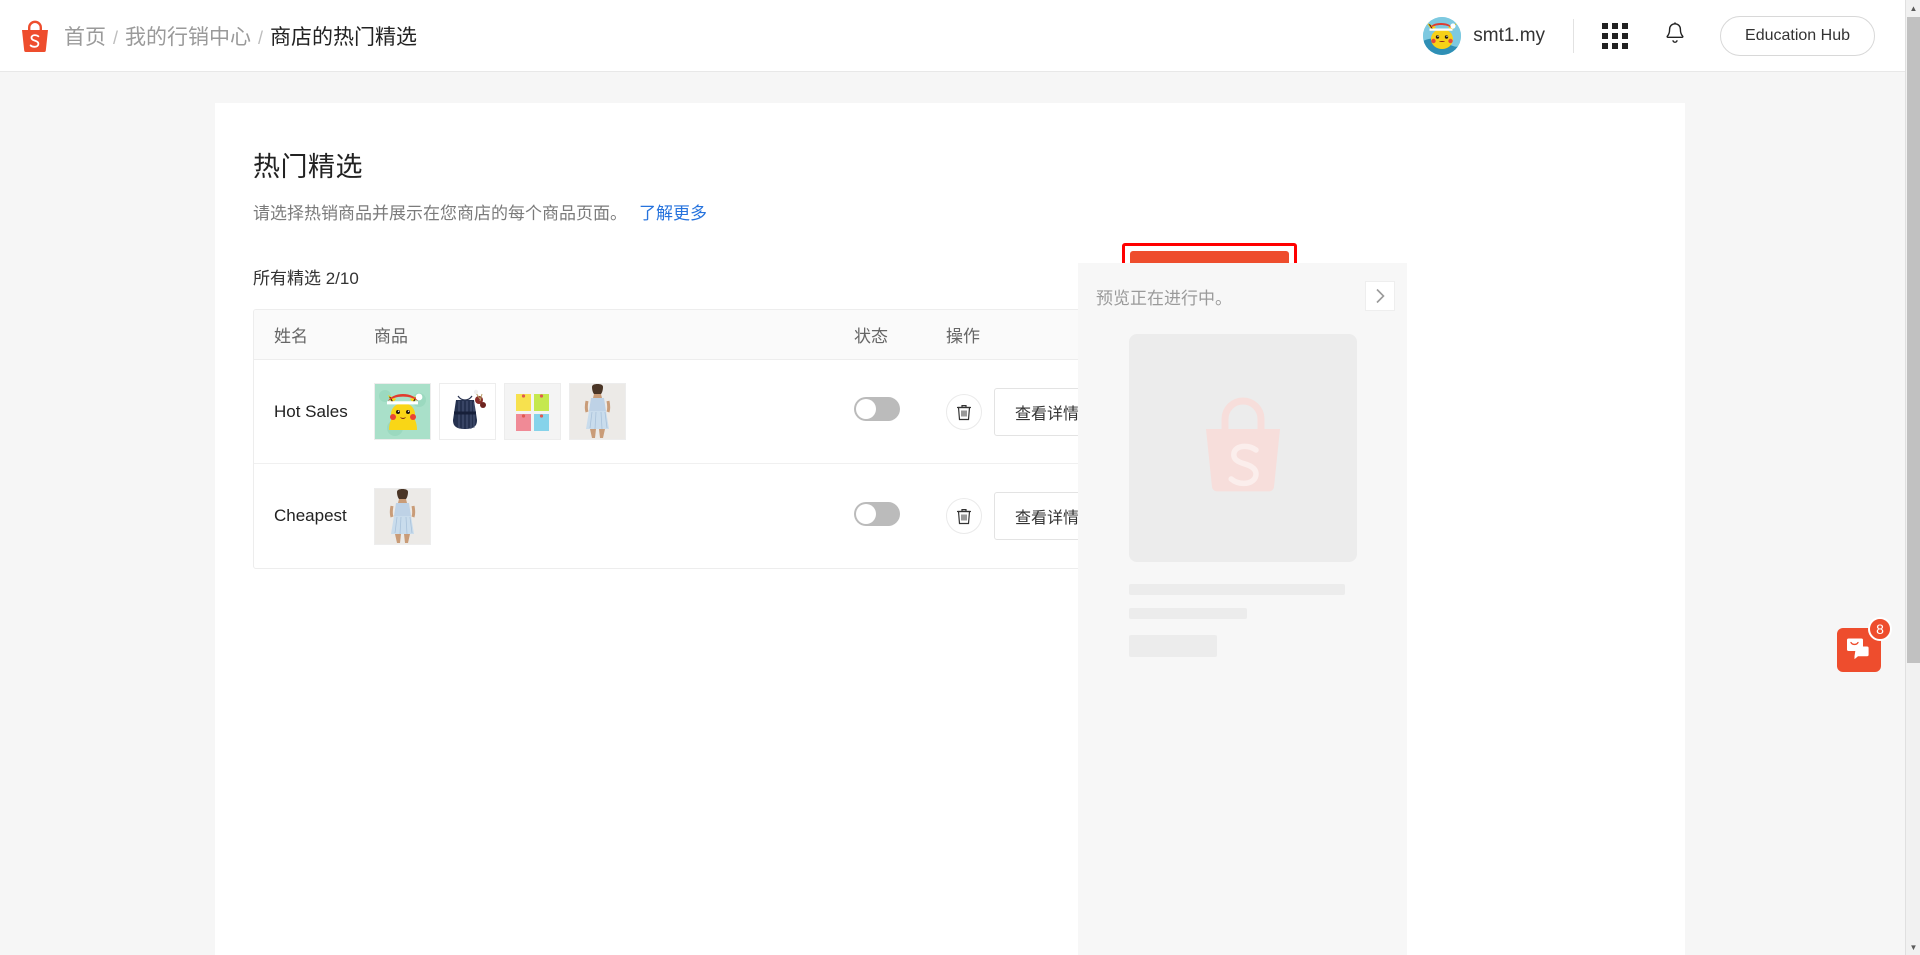 This screenshot has width=1920, height=955. I want to click on header-divider, so click(1574, 35).